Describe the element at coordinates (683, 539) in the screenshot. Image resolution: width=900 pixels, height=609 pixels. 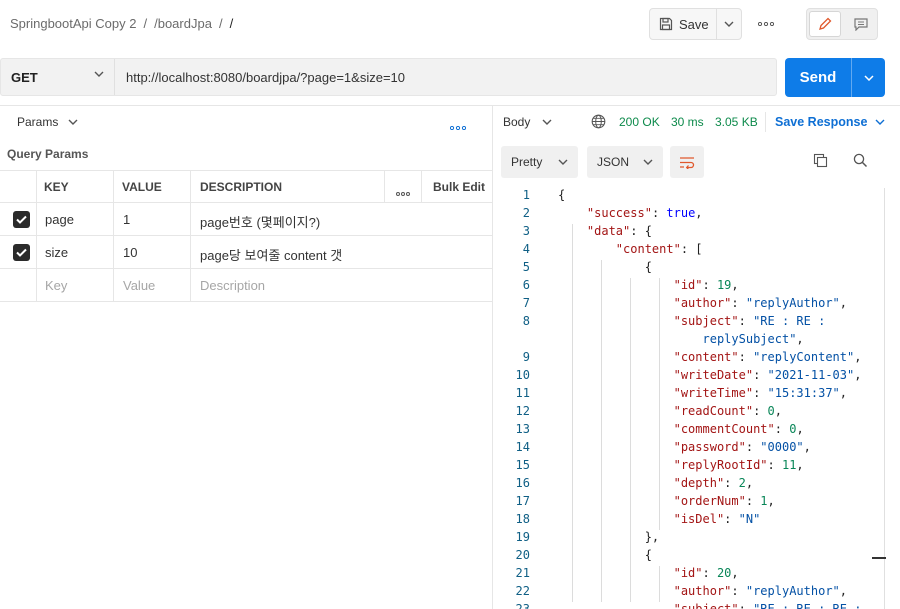
I see `code-line: 19 },` at that location.